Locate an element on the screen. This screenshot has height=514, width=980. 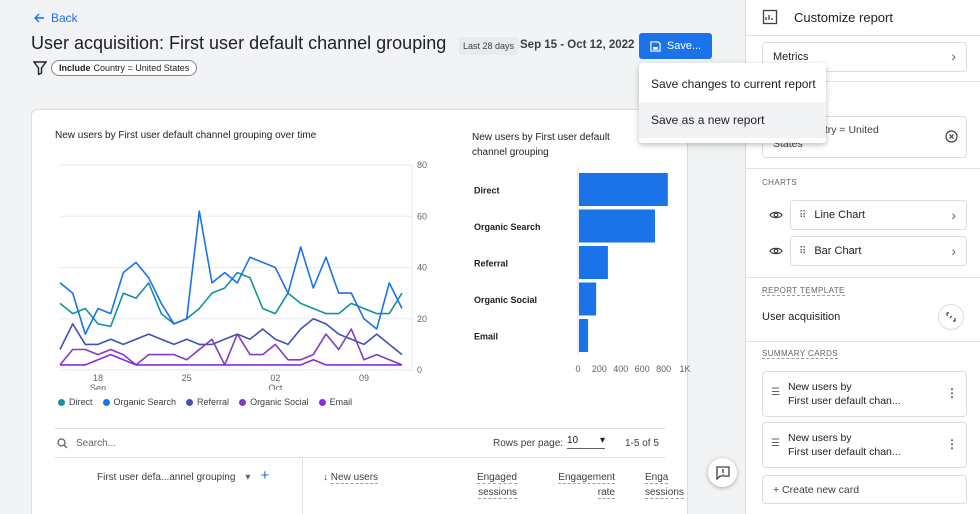
filter-row: Include Country = United States is located at coordinates (115, 68).